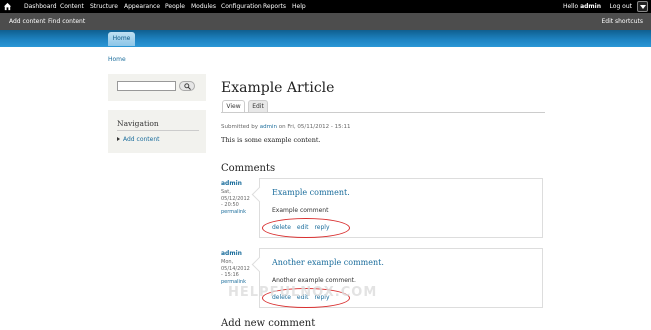 The width and height of the screenshot is (651, 330). What do you see at coordinates (241, 6) in the screenshot?
I see `toolbar-item-configuration: Configuration` at bounding box center [241, 6].